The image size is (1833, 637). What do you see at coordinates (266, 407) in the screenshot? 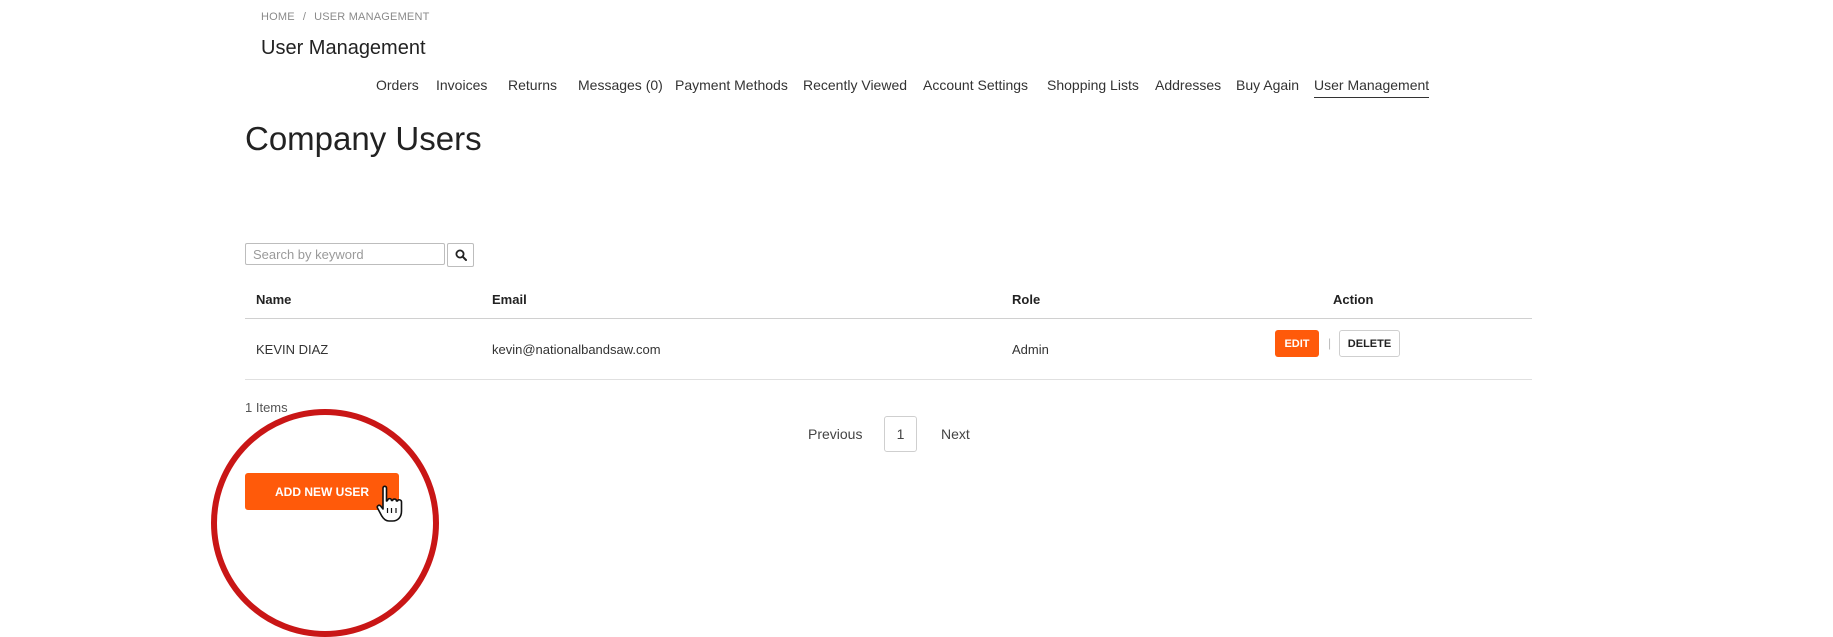
I see `items-count: 1 Items` at bounding box center [266, 407].